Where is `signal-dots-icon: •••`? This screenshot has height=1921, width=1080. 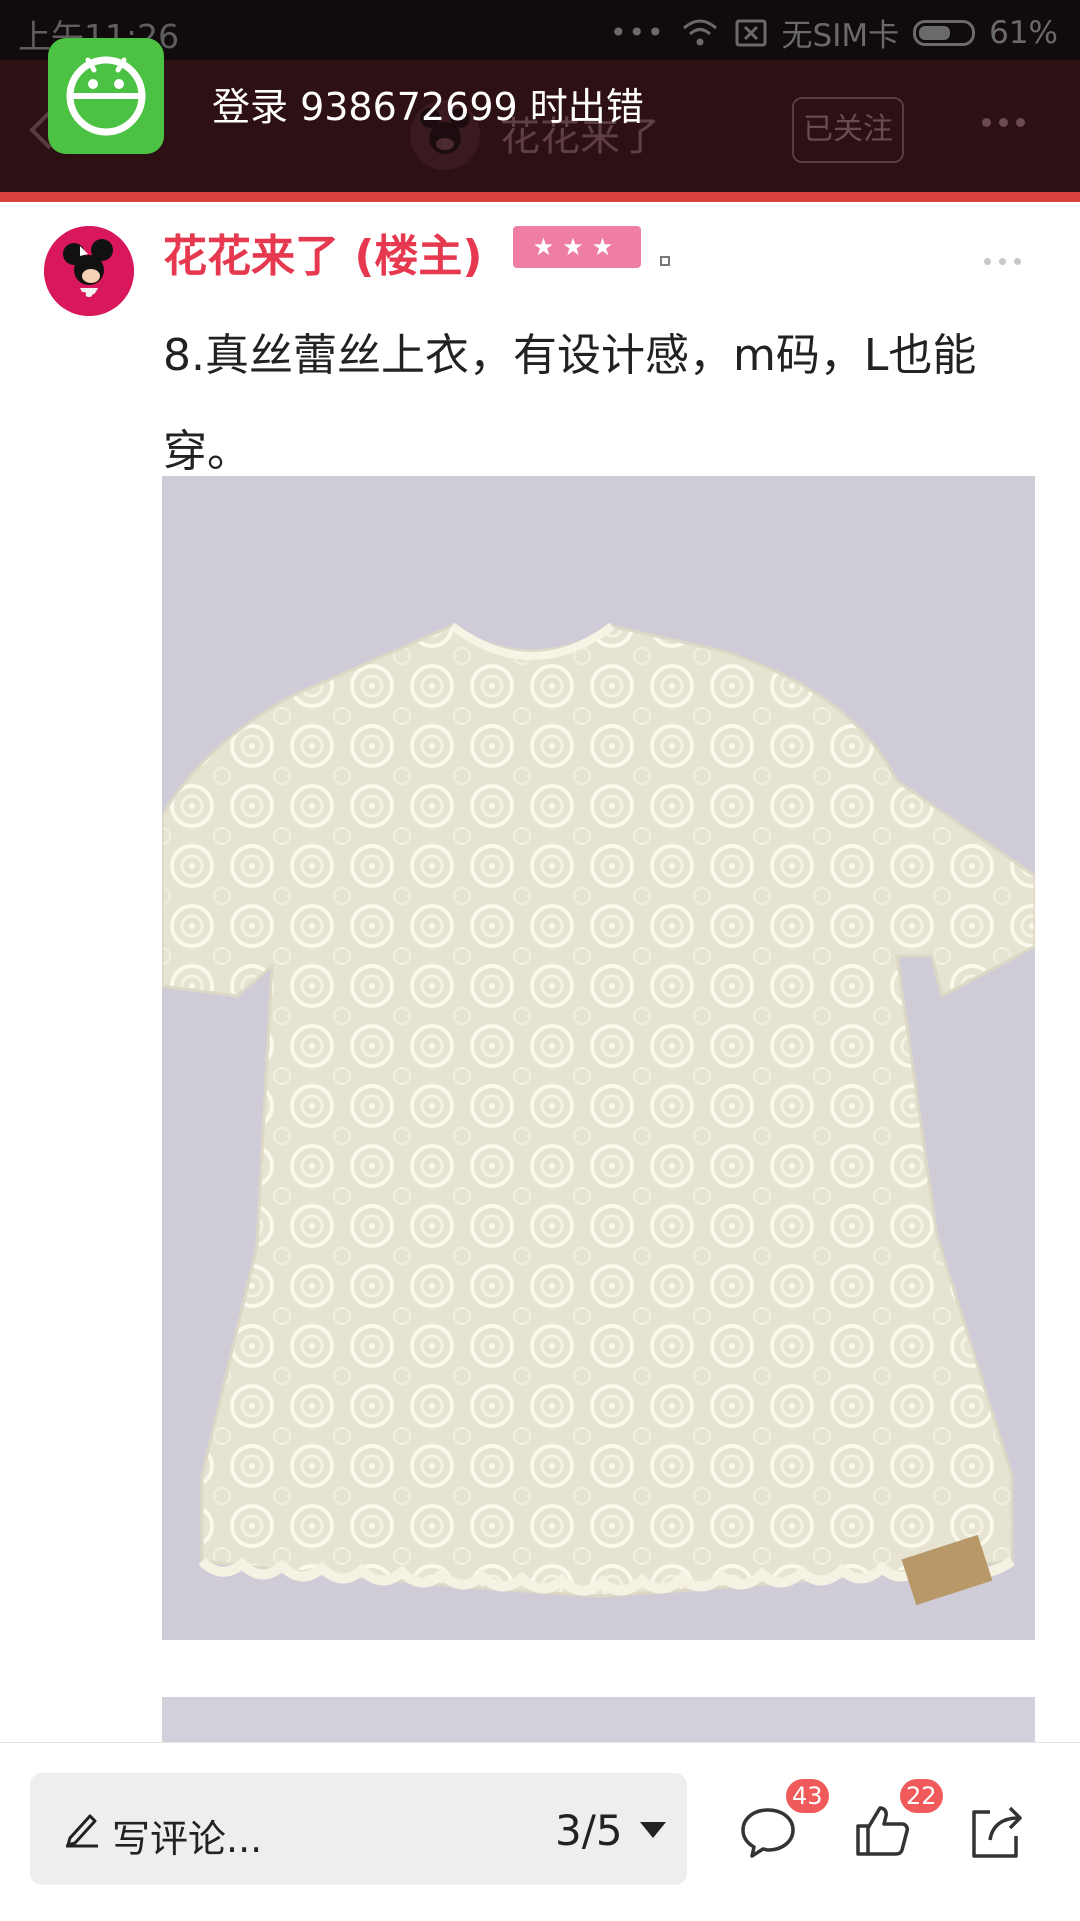 signal-dots-icon: ••• is located at coordinates (637, 32).